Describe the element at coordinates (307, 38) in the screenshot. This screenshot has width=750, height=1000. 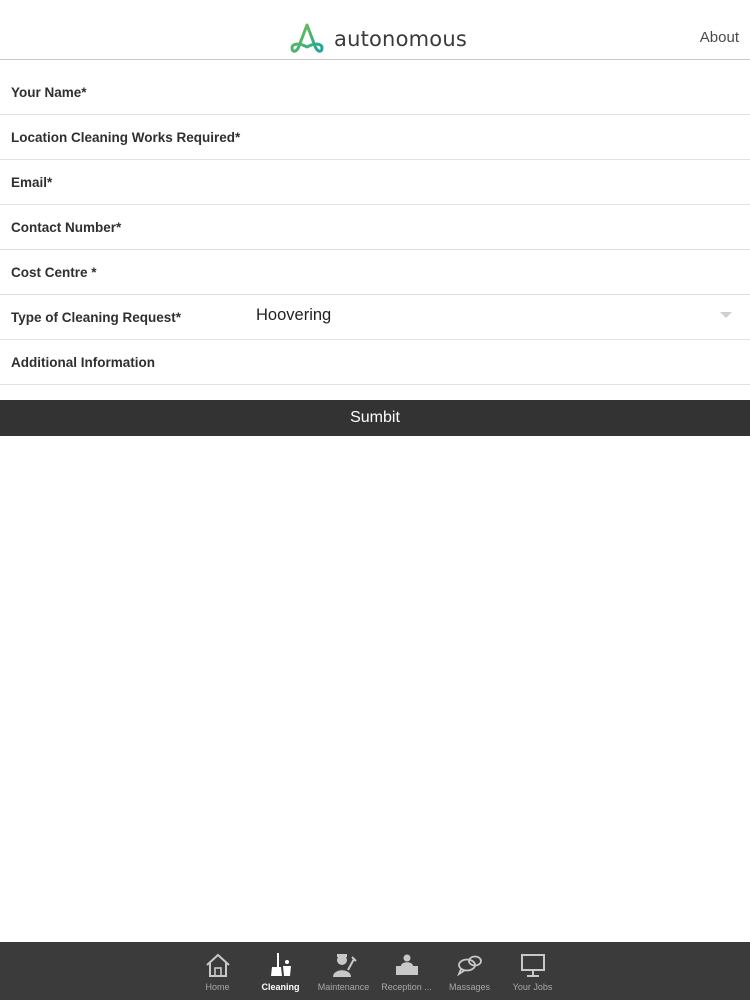
I see `autonomous-logo-icon` at that location.